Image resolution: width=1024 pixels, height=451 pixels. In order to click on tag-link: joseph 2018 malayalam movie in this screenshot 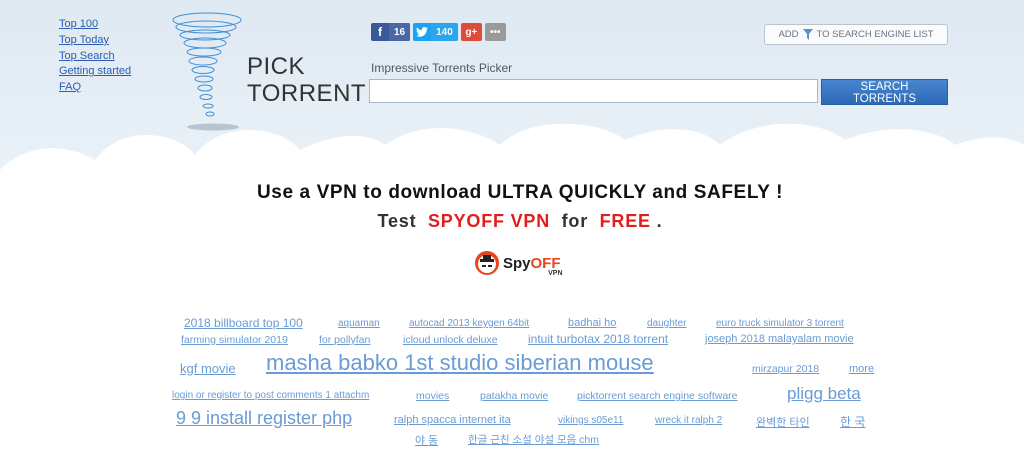, I will do `click(779, 339)`.